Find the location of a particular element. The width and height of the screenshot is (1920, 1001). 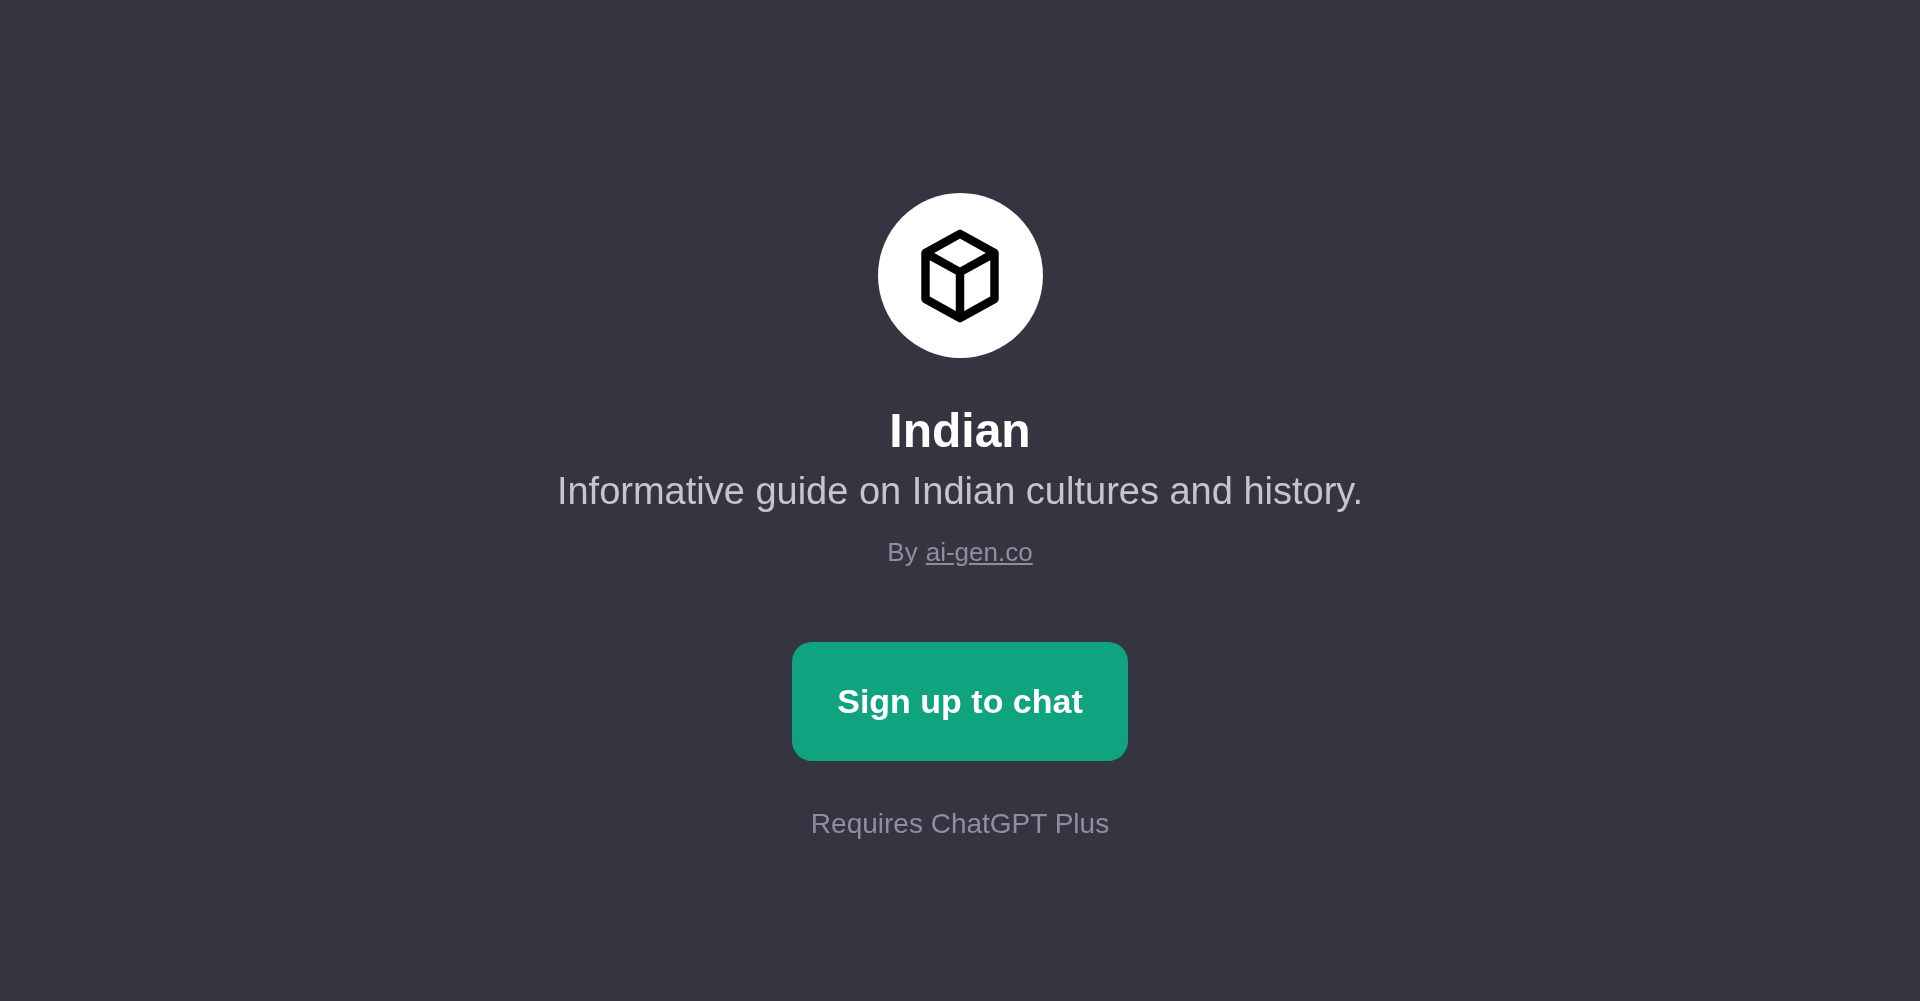

requirement-note: Requires ChatGPT Plus is located at coordinates (960, 824).